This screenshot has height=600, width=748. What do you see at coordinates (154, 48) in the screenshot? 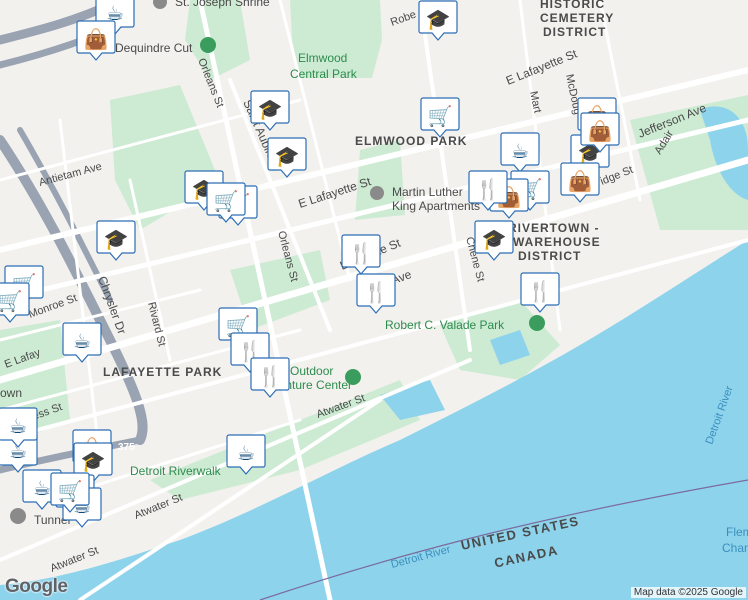
I see `place-label: Dequindre Cut` at bounding box center [154, 48].